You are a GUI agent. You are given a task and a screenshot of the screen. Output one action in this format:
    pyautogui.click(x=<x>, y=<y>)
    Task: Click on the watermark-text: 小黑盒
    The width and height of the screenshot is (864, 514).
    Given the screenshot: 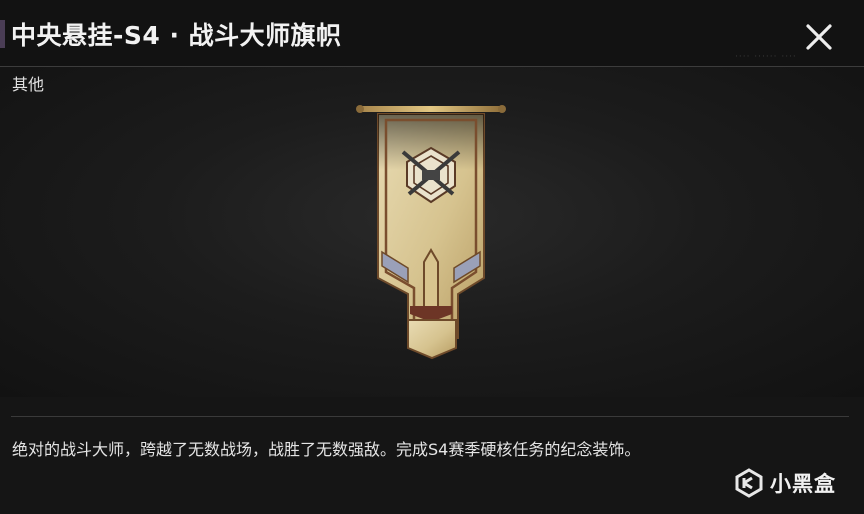 What is the action you would take?
    pyautogui.click(x=803, y=484)
    